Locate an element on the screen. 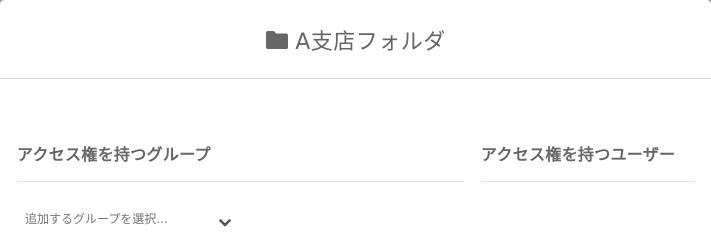 This screenshot has height=245, width=711. groups-divider is located at coordinates (240, 181).